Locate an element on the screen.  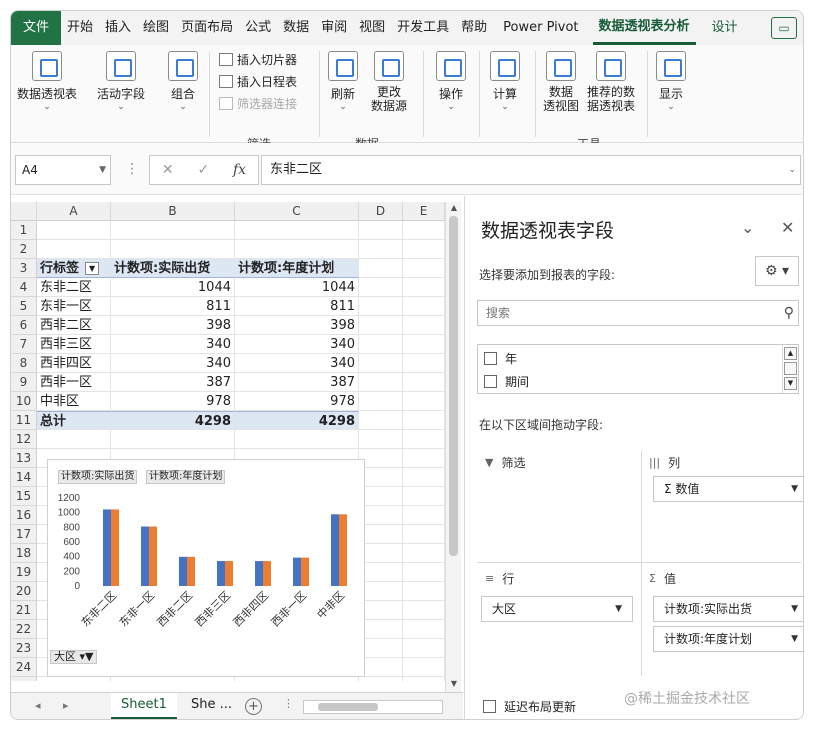
table-cell: 西非三区 is located at coordinates (74, 344).